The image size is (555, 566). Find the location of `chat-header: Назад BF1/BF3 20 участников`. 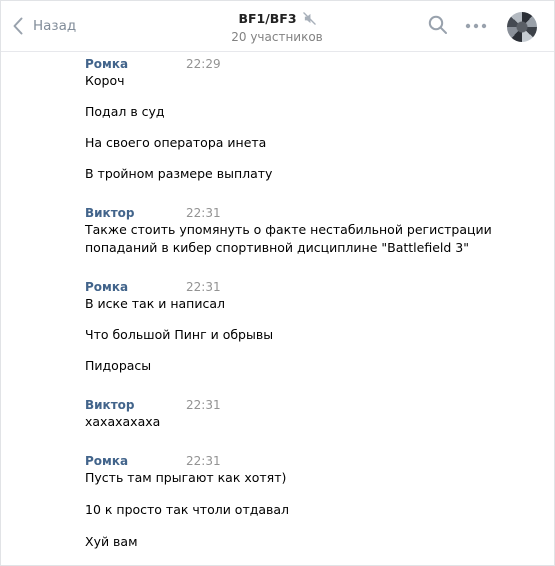

chat-header: Назад BF1/BF3 20 участников is located at coordinates (277, 26).